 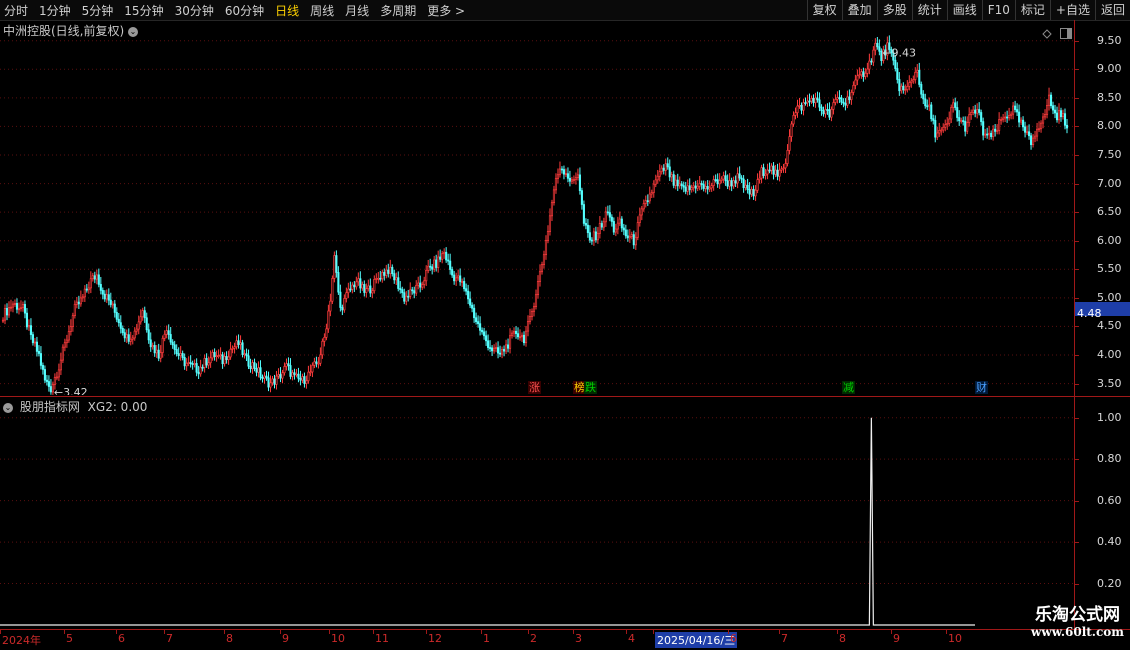 What do you see at coordinates (244, 10) in the screenshot?
I see `period-tab-5: 60分钟` at bounding box center [244, 10].